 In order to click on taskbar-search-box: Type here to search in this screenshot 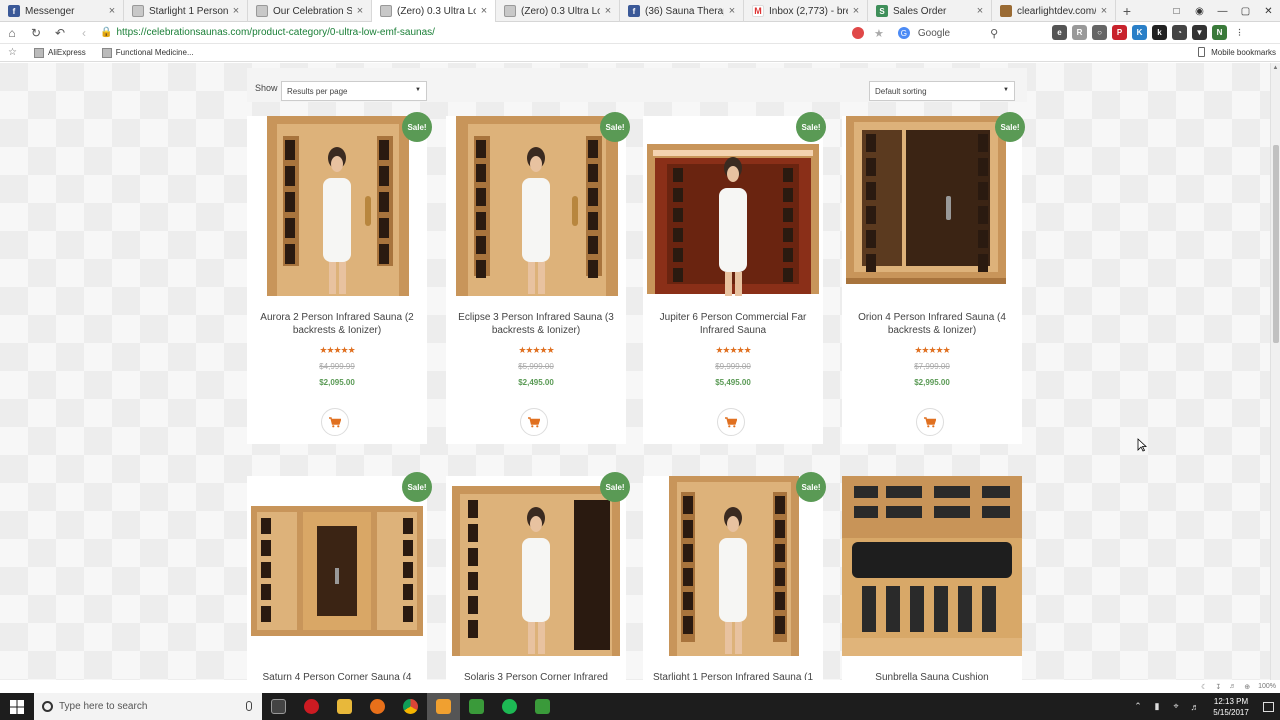, I will do `click(148, 706)`.